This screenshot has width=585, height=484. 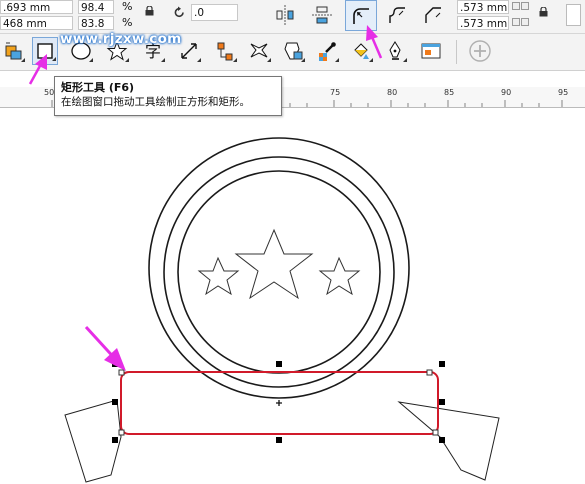 What do you see at coordinates (37, 69) in the screenshot?
I see `annotation-arrow-rectangle-tool` at bounding box center [37, 69].